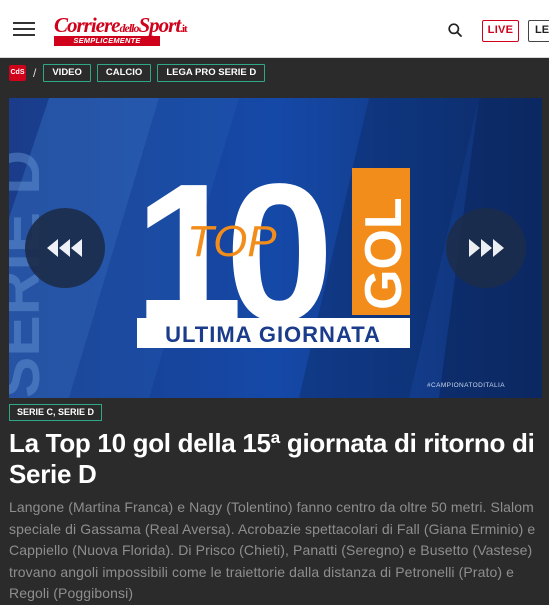 This screenshot has height=605, width=549. Describe the element at coordinates (500, 31) in the screenshot. I see `live-button: LIVE` at that location.